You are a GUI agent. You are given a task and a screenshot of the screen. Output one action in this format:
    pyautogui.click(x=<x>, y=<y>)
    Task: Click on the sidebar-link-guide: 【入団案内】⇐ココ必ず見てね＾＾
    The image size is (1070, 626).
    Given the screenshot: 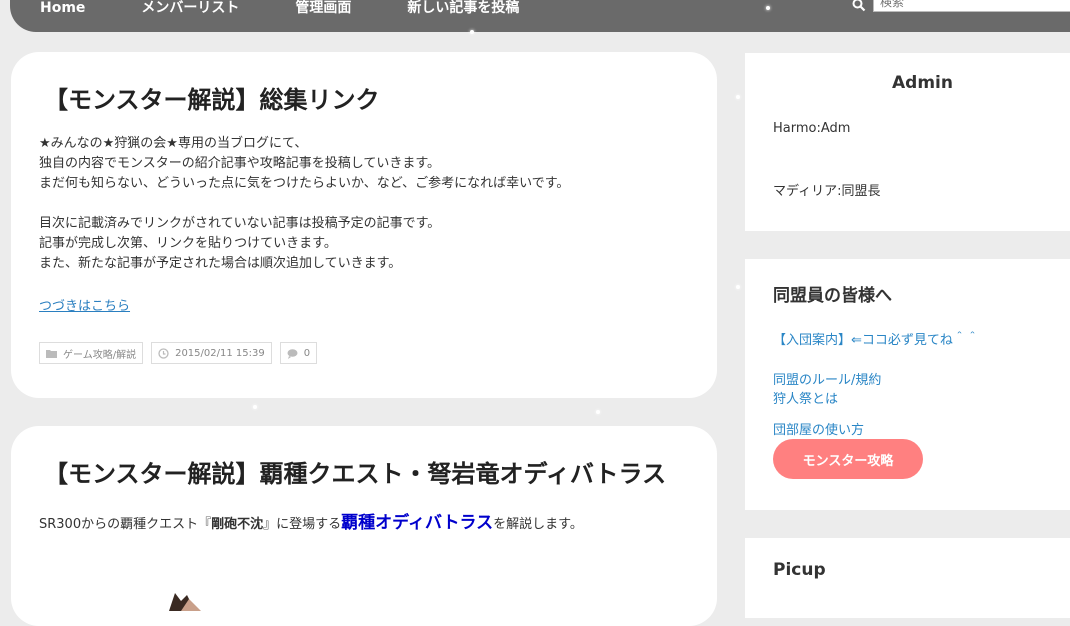 What is the action you would take?
    pyautogui.click(x=876, y=338)
    